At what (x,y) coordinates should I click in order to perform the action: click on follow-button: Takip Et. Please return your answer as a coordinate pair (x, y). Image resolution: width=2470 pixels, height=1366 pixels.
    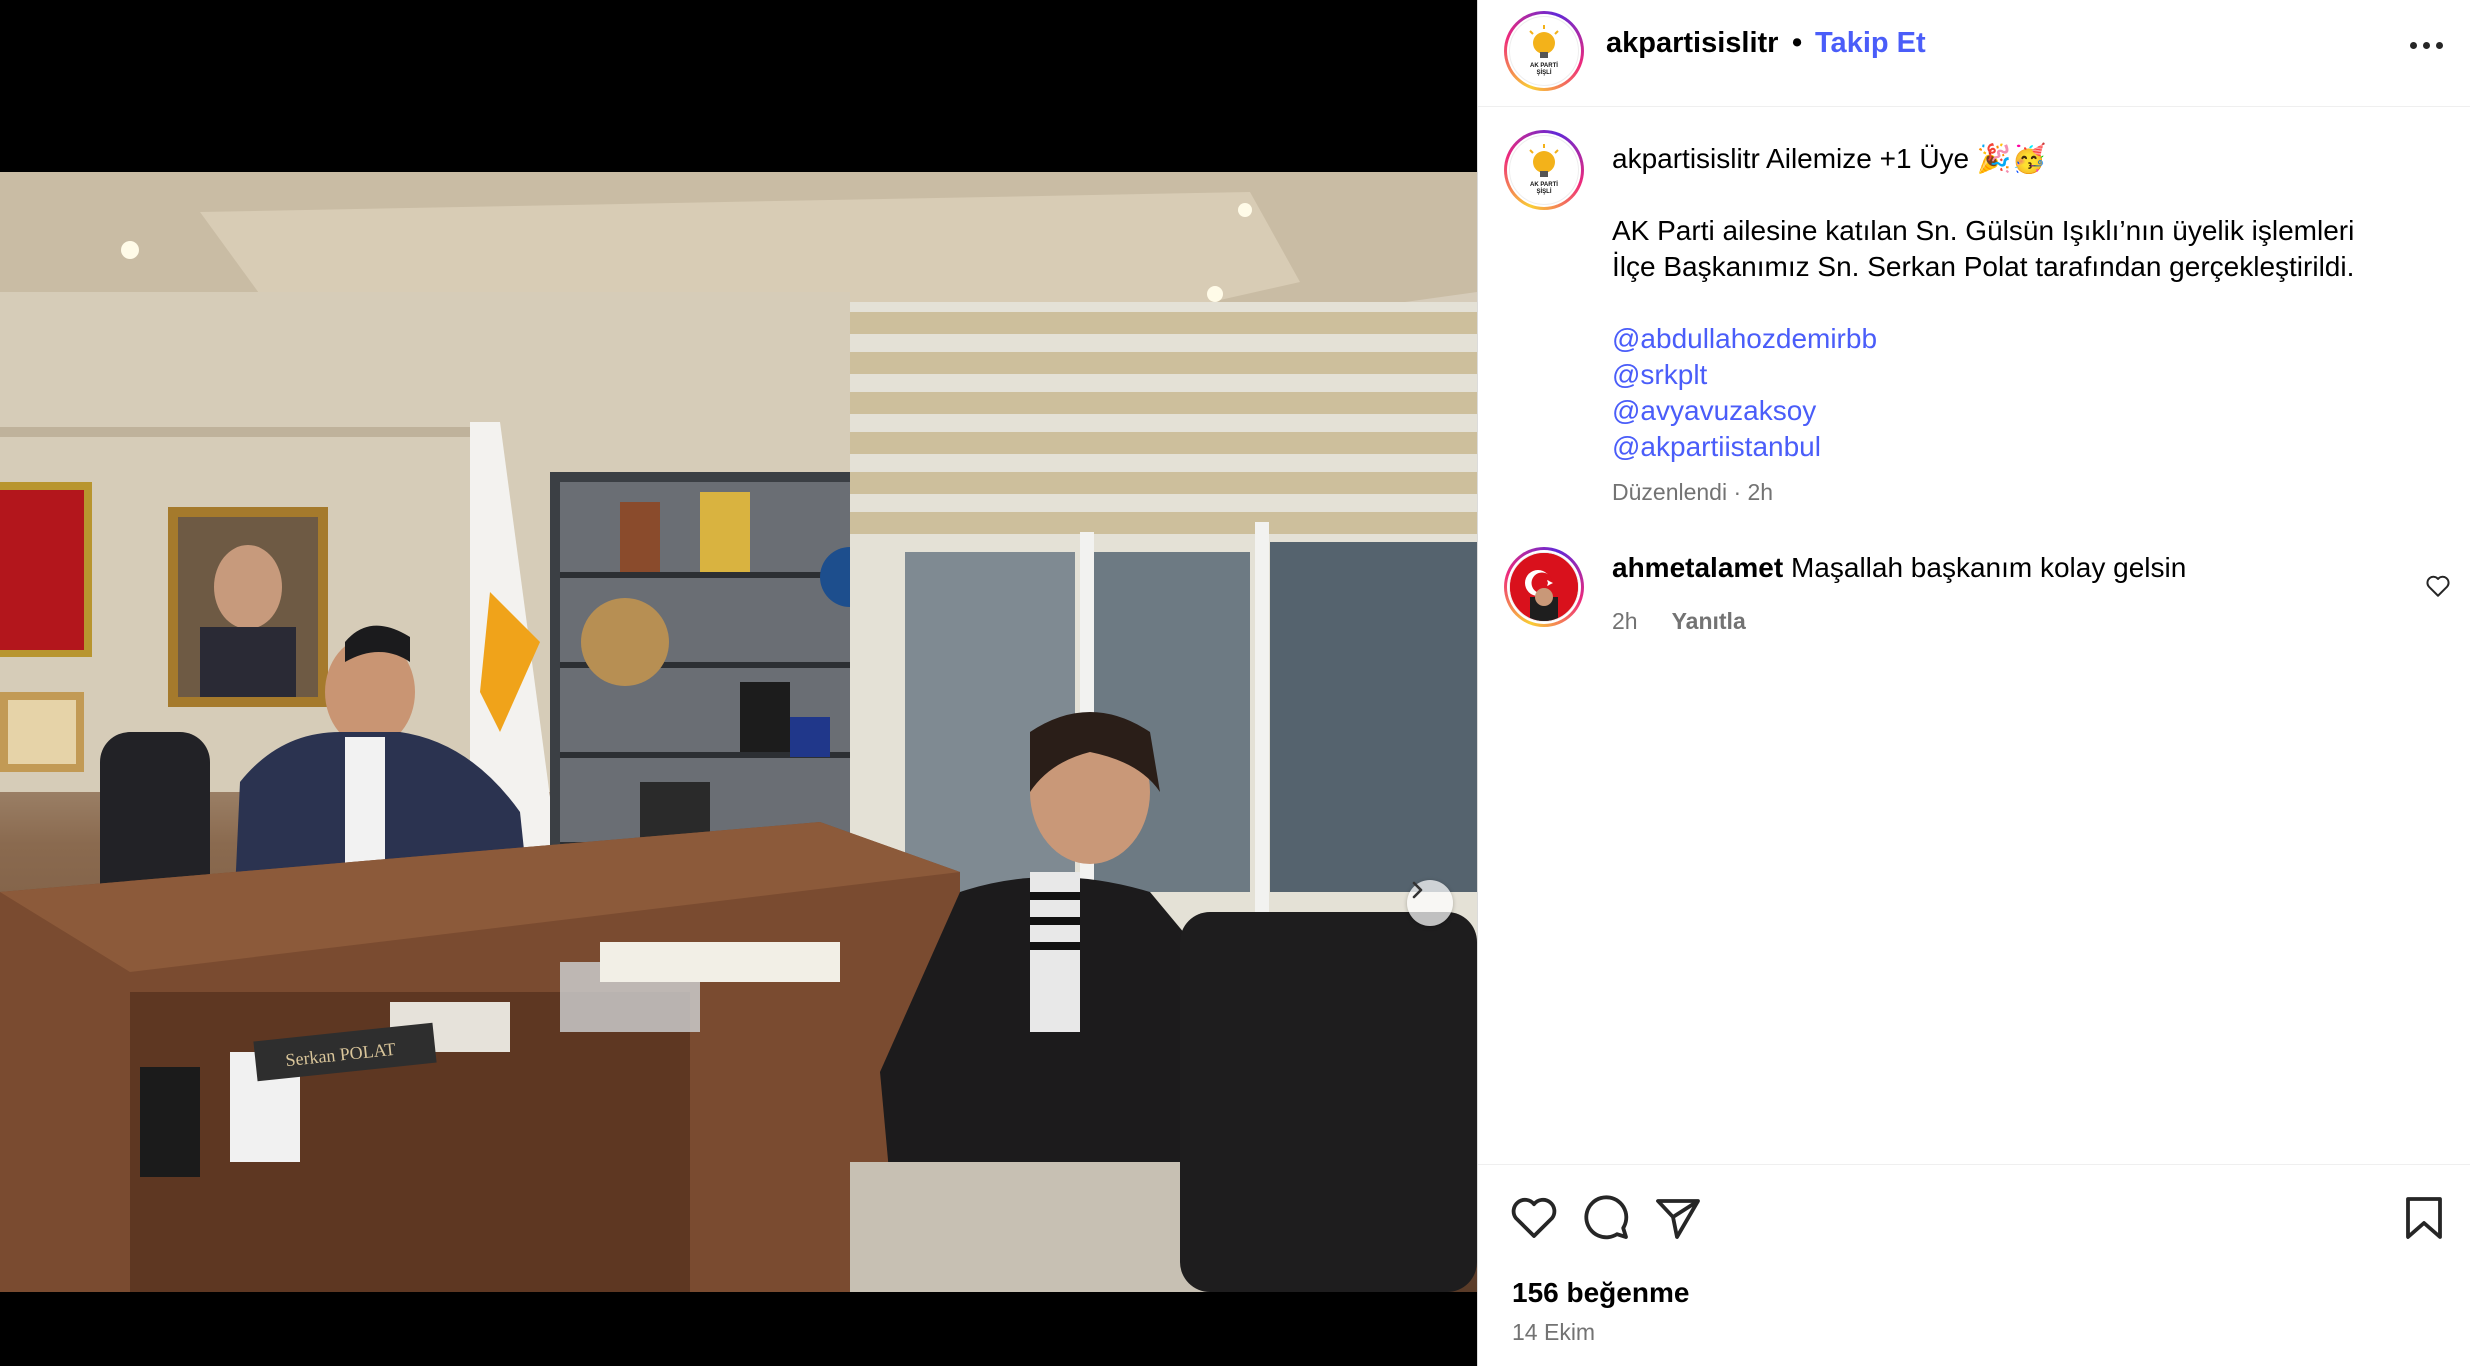
    Looking at the image, I should click on (1870, 43).